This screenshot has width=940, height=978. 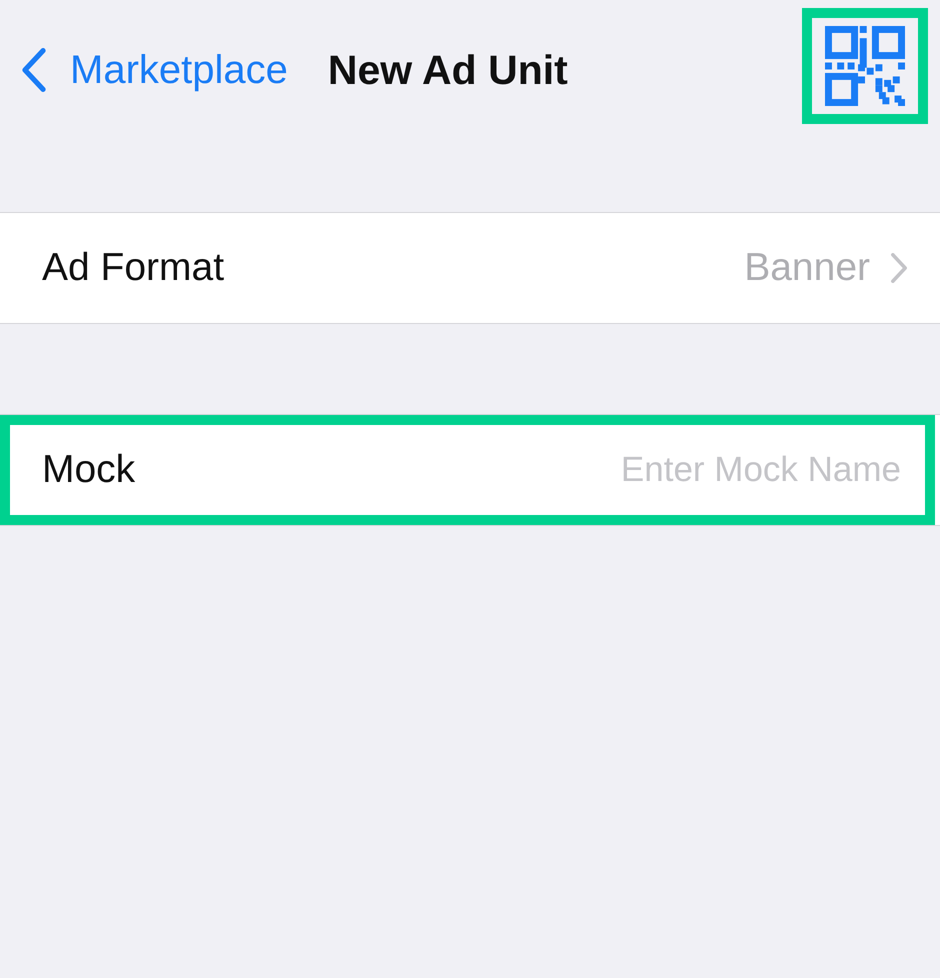 What do you see at coordinates (89, 470) in the screenshot?
I see `row-label: Mock` at bounding box center [89, 470].